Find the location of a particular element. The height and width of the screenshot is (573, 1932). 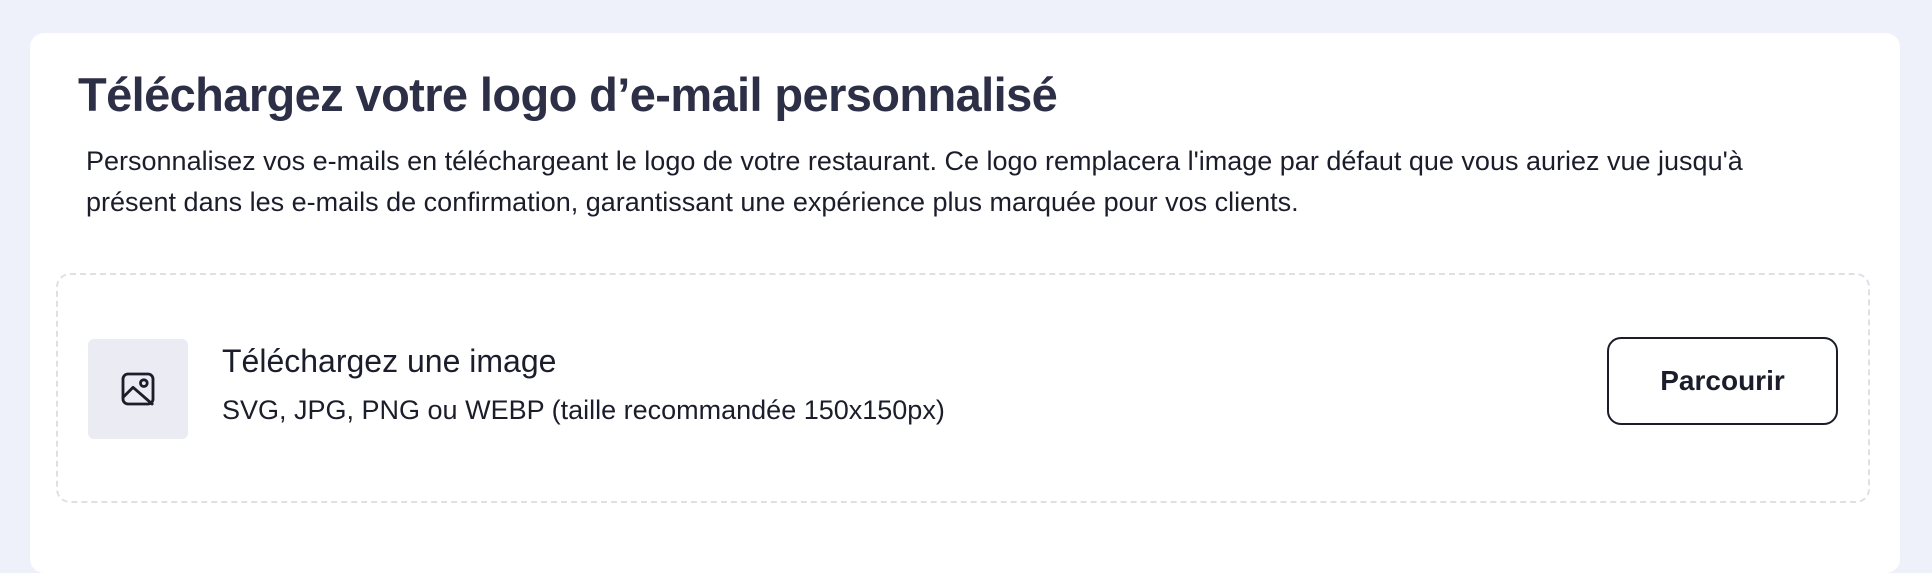

browse-button: Parcourir is located at coordinates (1722, 381).